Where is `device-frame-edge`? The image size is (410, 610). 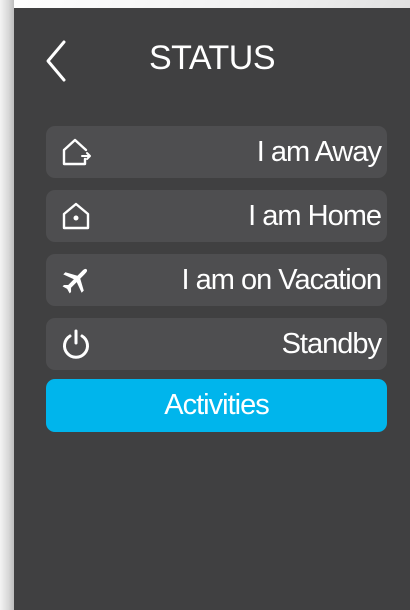 device-frame-edge is located at coordinates (7, 305).